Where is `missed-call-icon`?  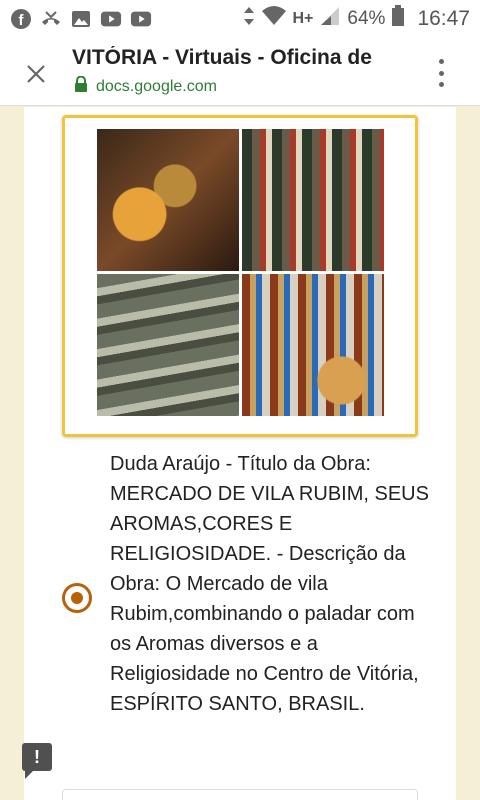
missed-call-icon is located at coordinates (51, 19).